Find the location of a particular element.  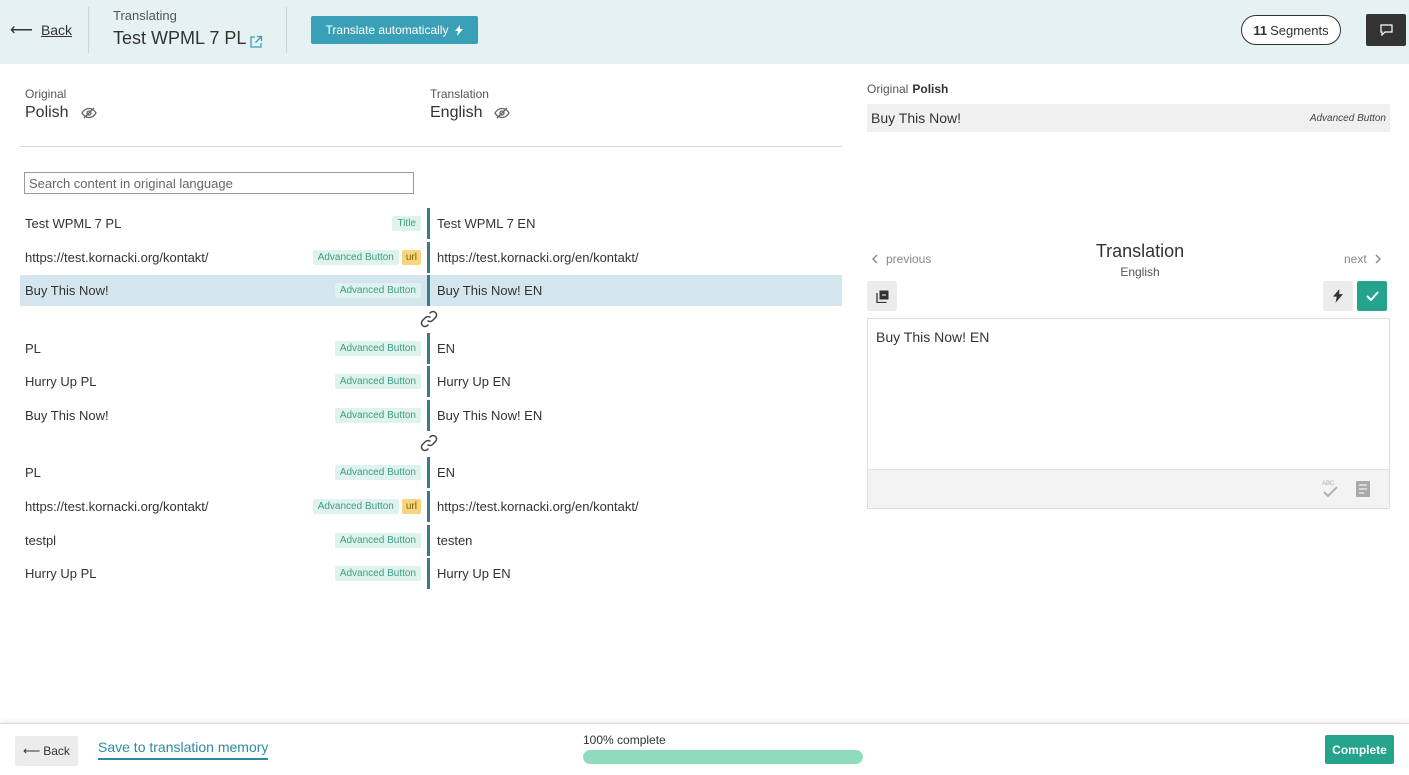

machine-translate-button is located at coordinates (1338, 296).